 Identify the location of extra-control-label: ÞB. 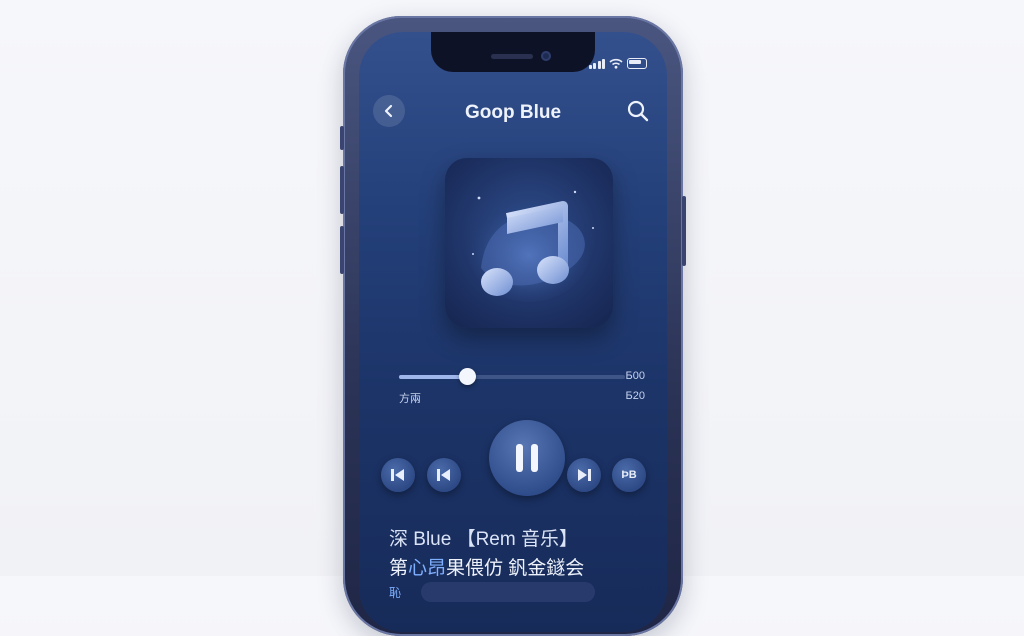
(629, 475).